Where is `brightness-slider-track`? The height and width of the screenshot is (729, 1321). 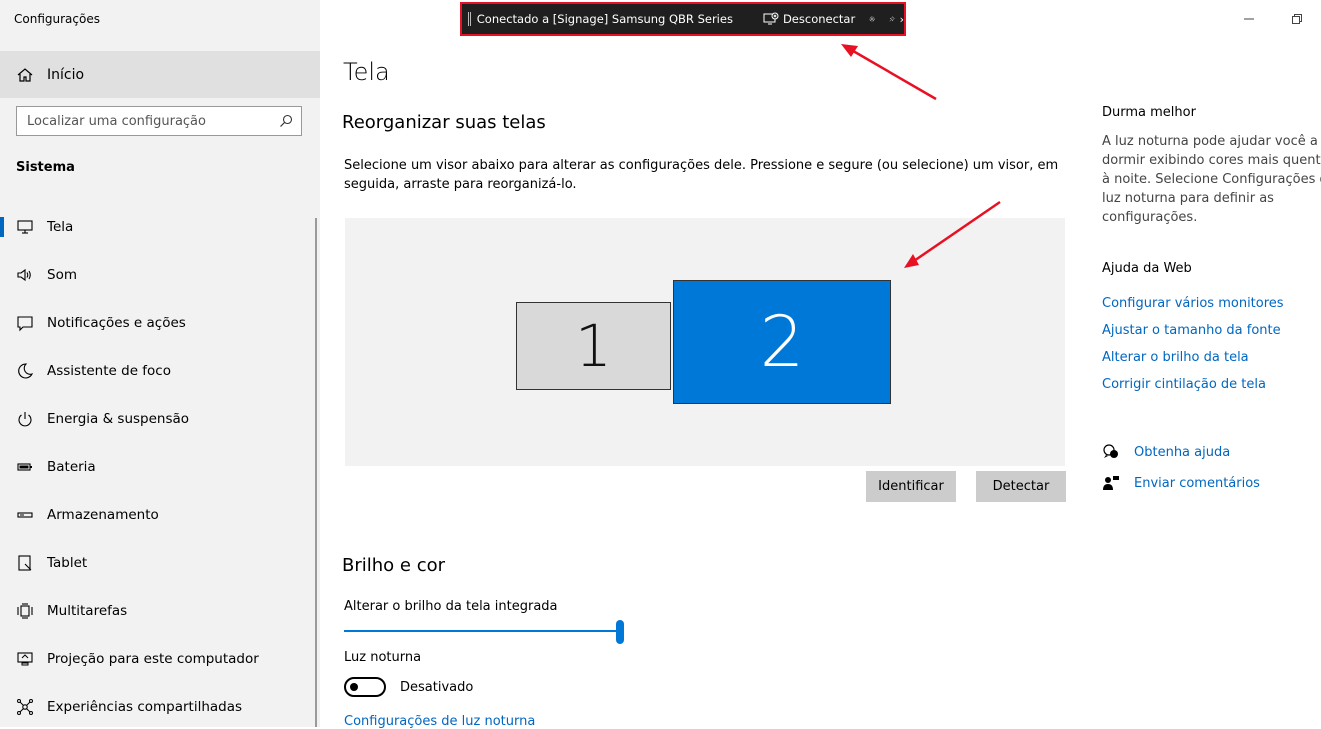 brightness-slider-track is located at coordinates (481, 631).